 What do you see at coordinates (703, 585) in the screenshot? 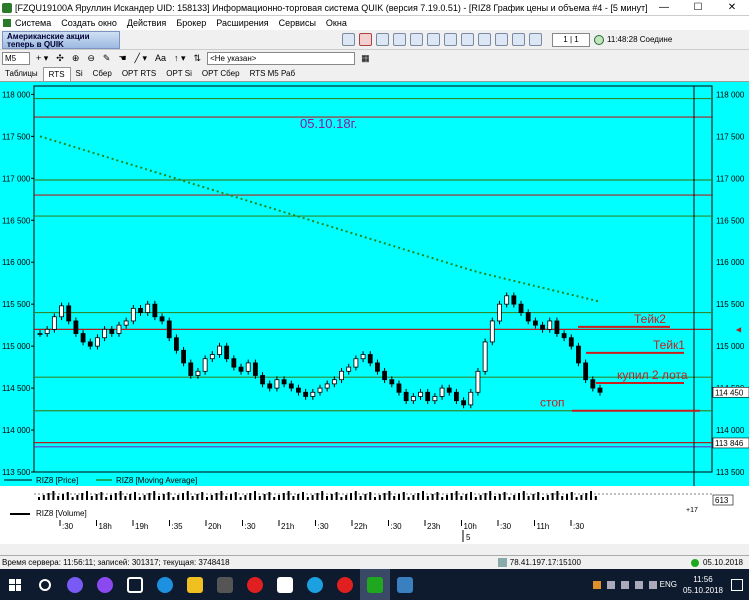
I see `taskbar-clock: 11:56 05.10.2018` at bounding box center [703, 585].